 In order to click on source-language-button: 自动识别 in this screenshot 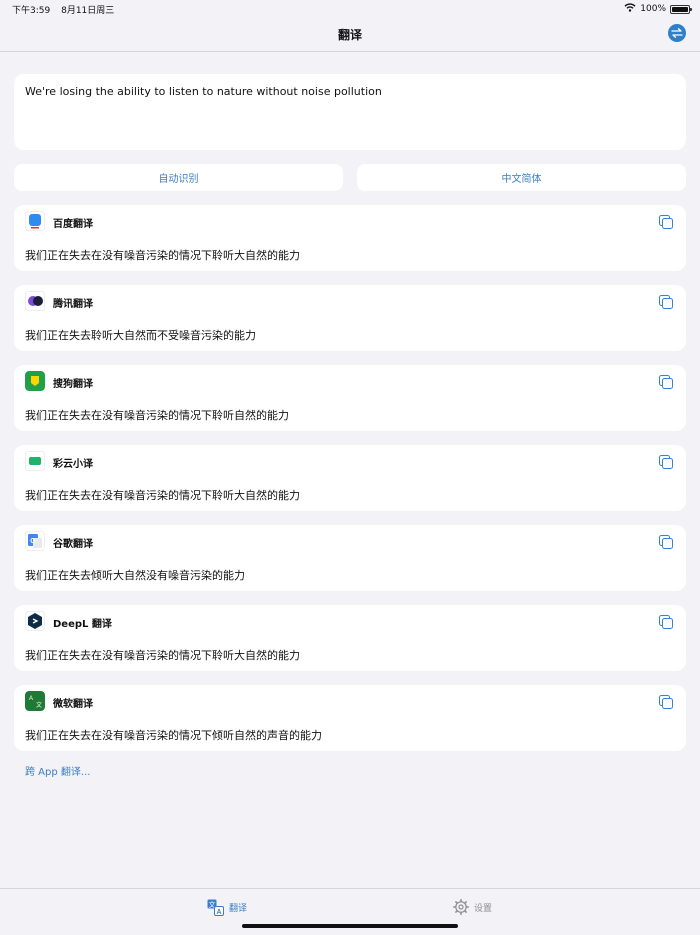, I will do `click(178, 177)`.